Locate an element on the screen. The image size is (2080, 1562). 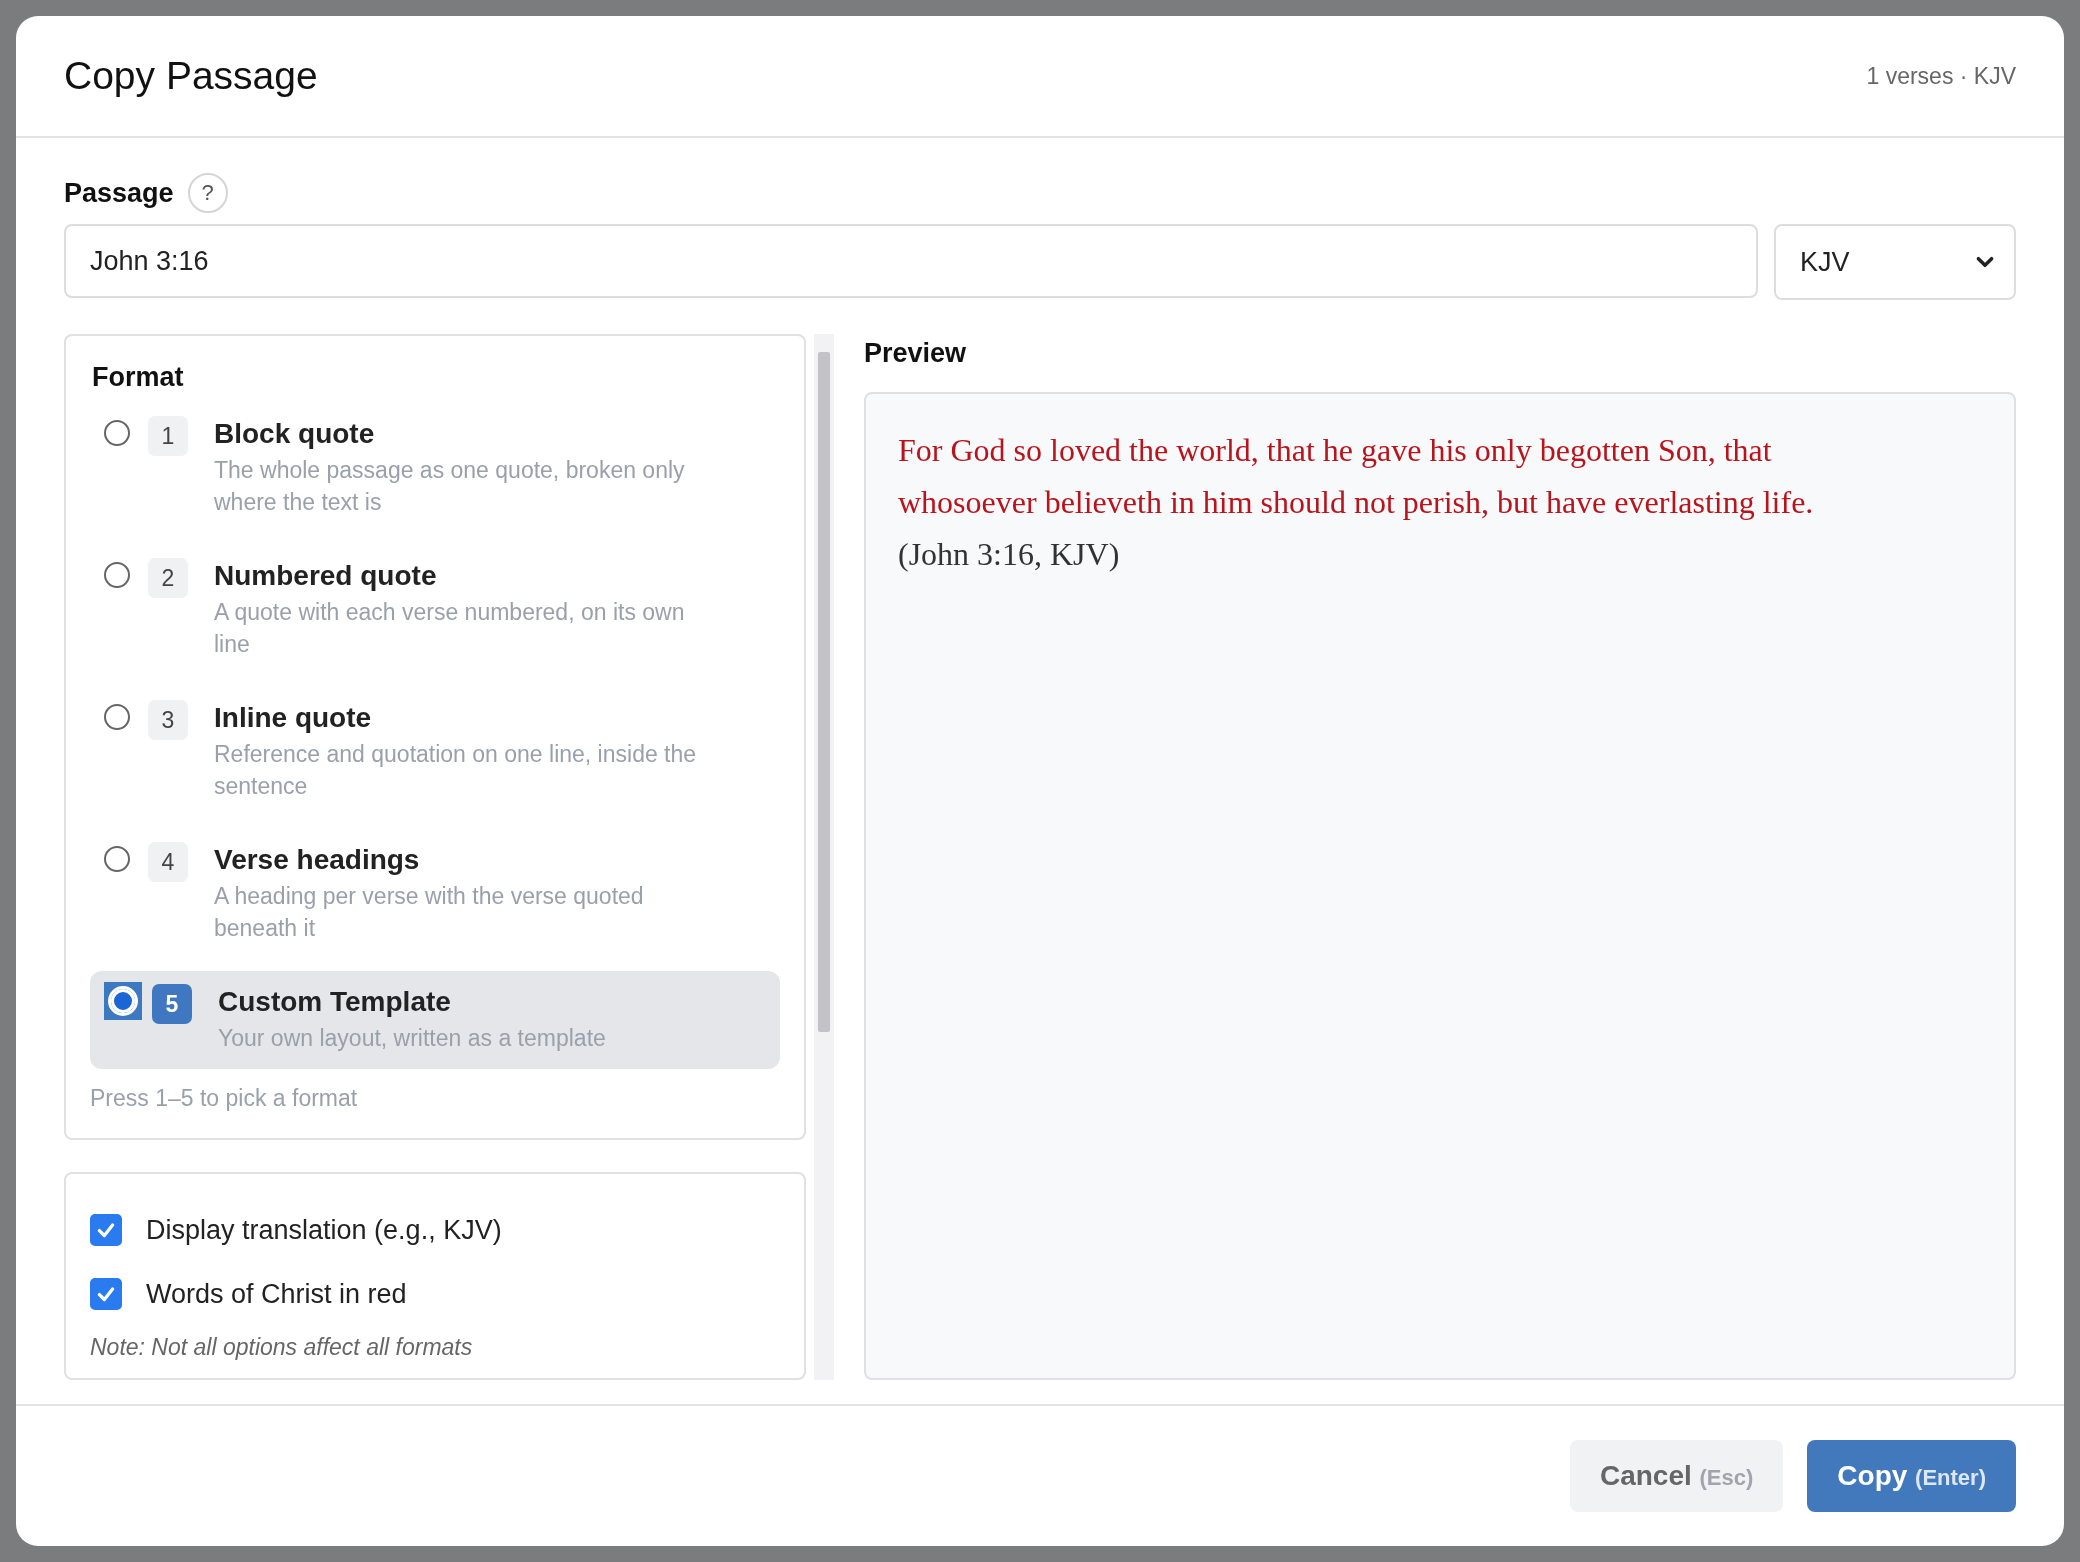
option-title: Verse headings is located at coordinates (317, 860).